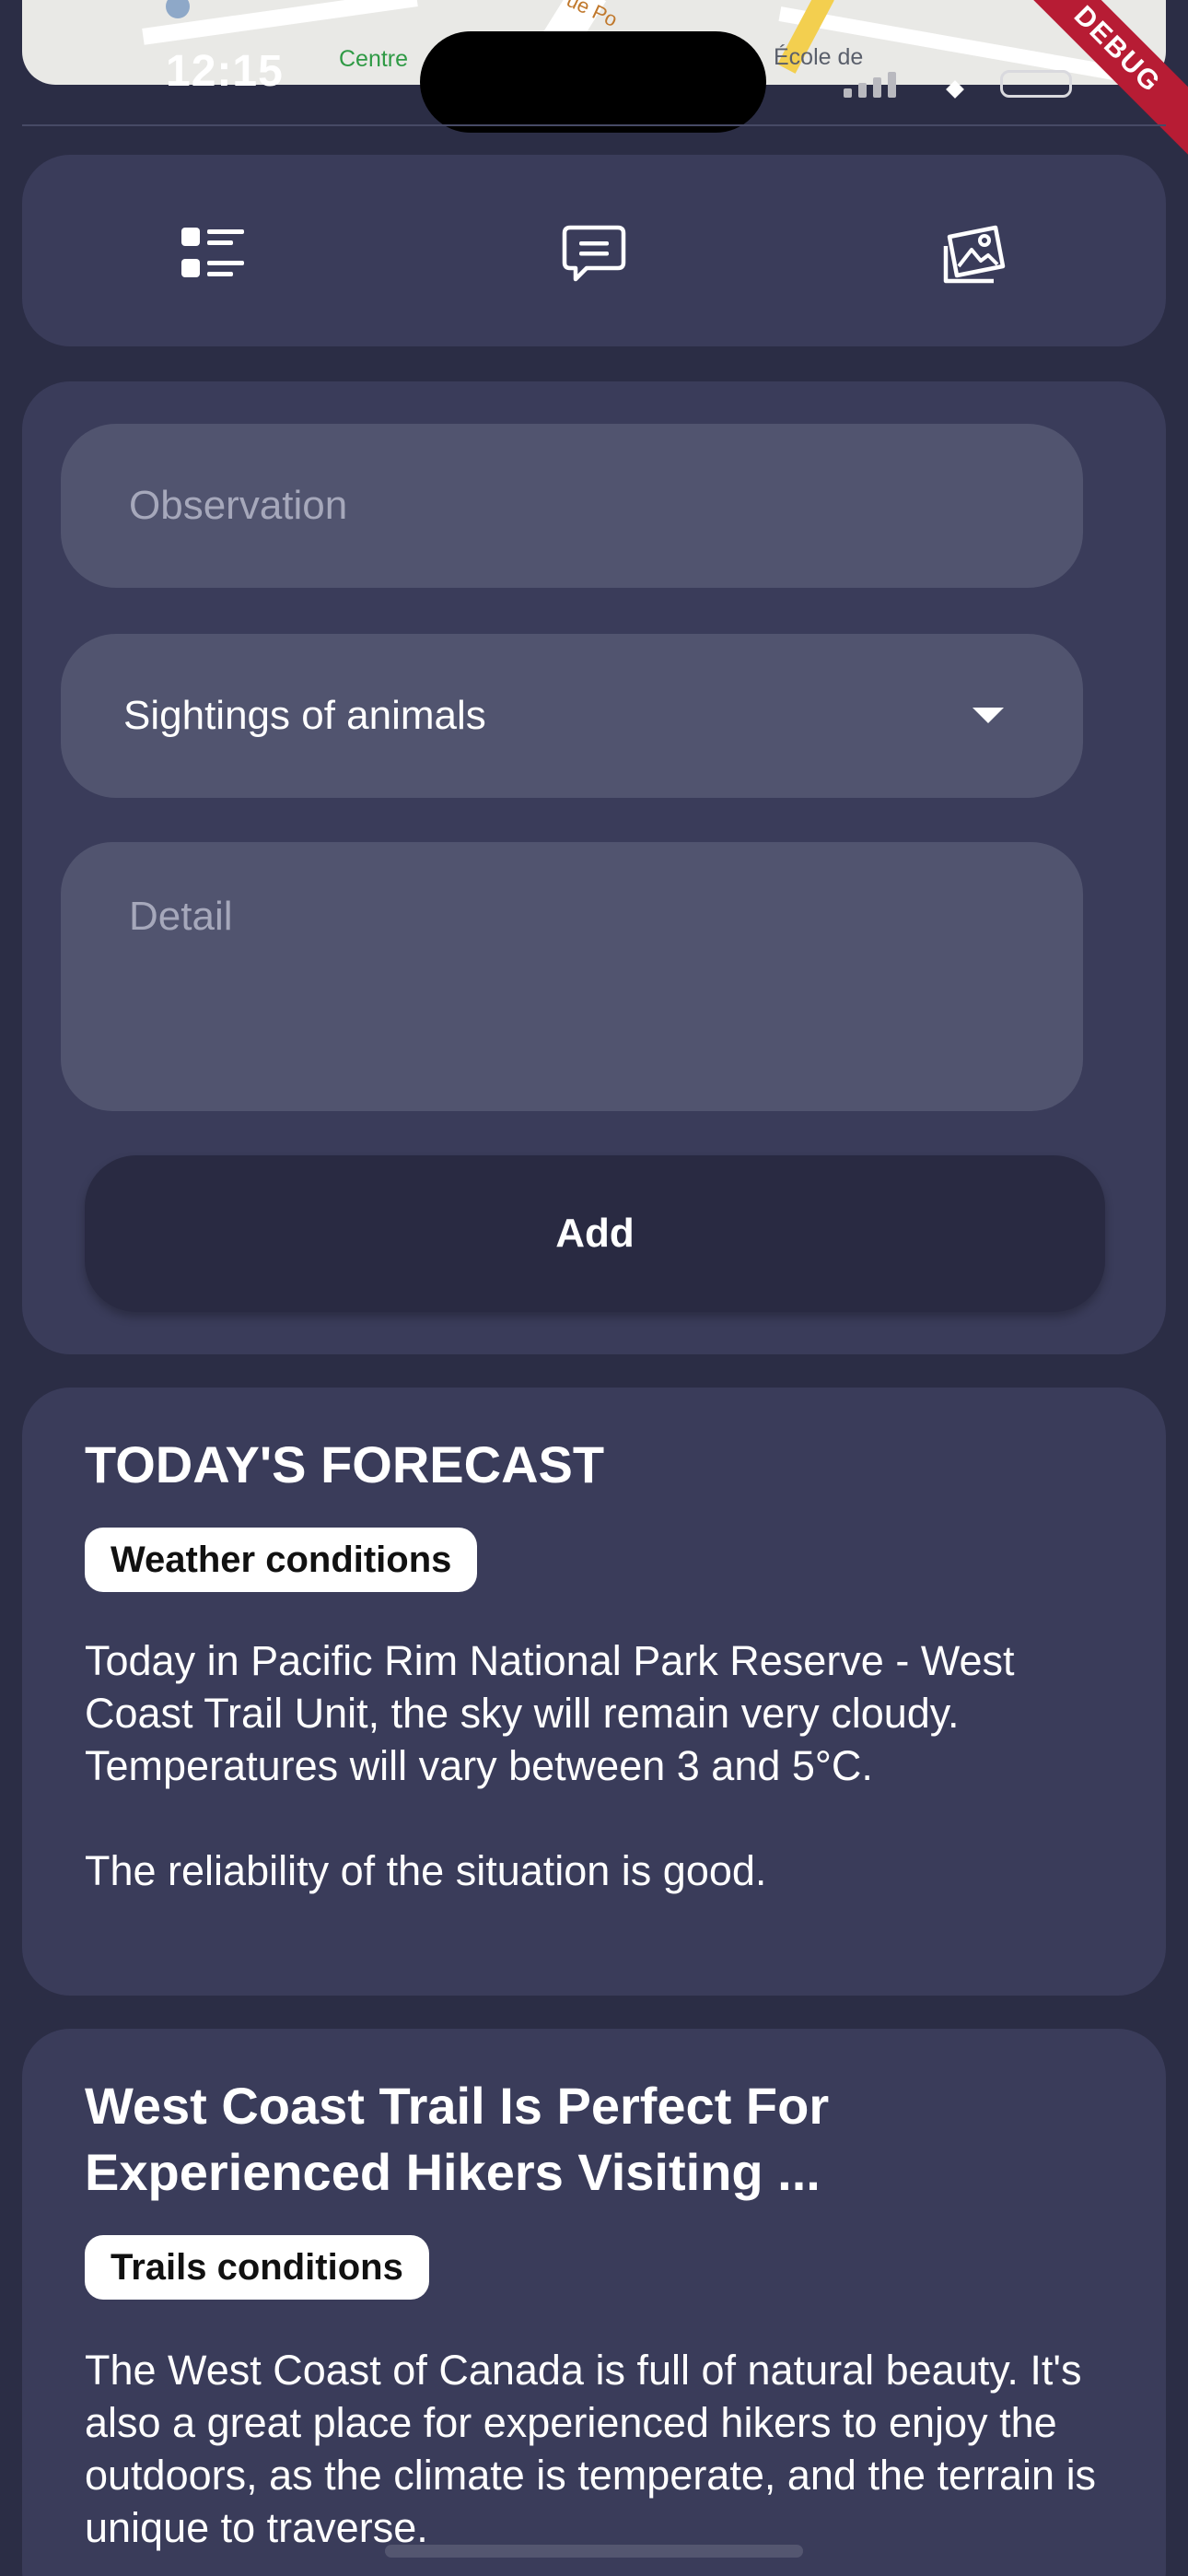  I want to click on category-dropdown: Sightings of animals, so click(572, 716).